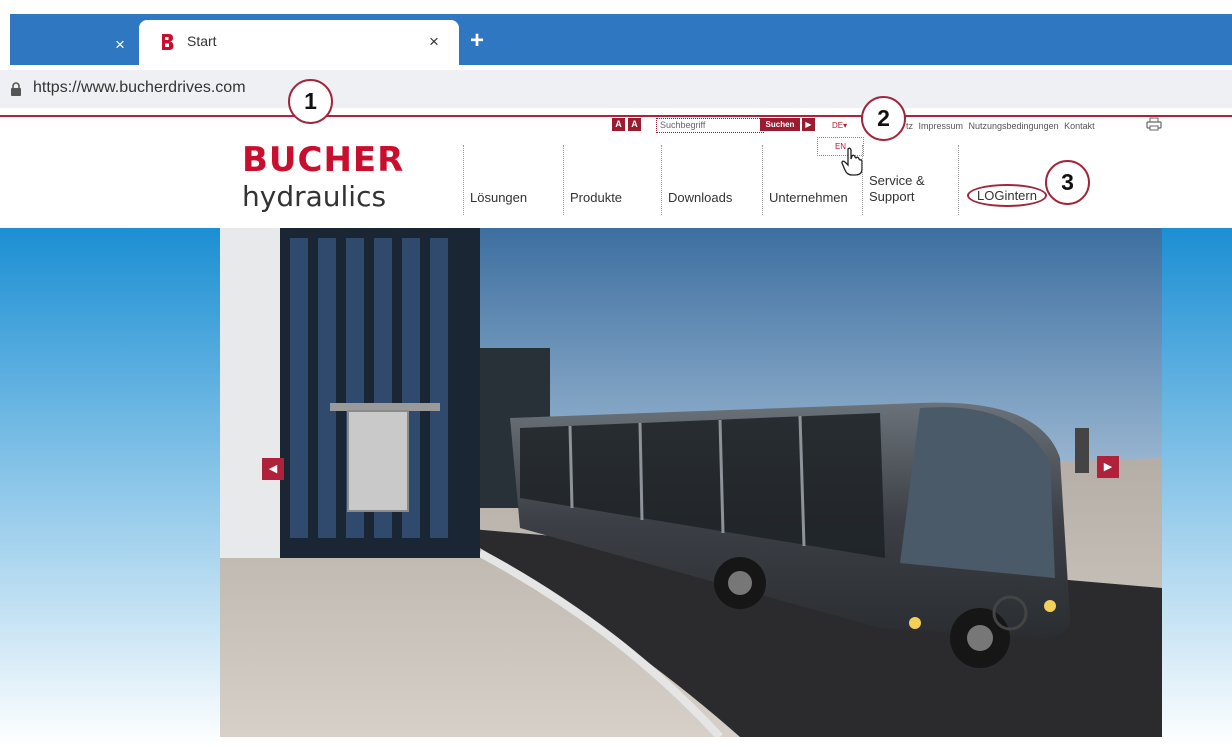 The width and height of the screenshot is (1232, 747). I want to click on annotation-divider, so click(616, 116).